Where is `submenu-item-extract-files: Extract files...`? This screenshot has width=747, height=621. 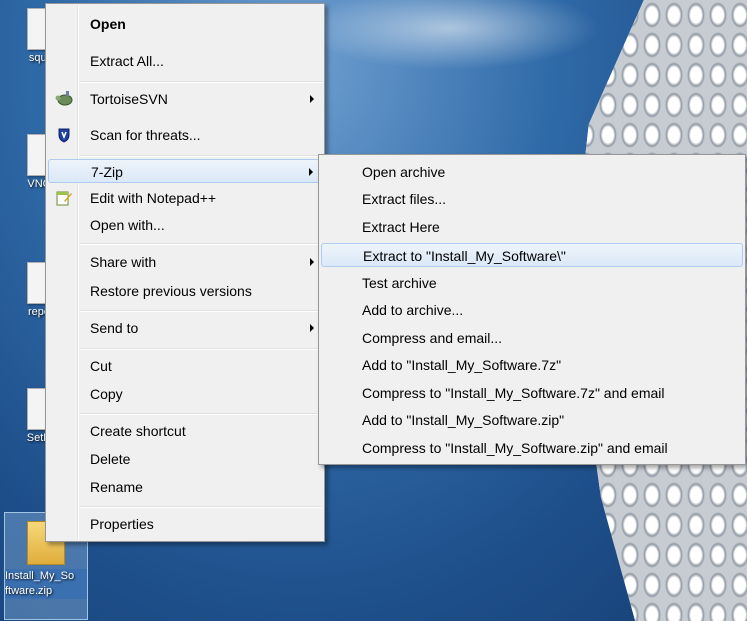
submenu-item-extract-files: Extract files... is located at coordinates (532, 199).